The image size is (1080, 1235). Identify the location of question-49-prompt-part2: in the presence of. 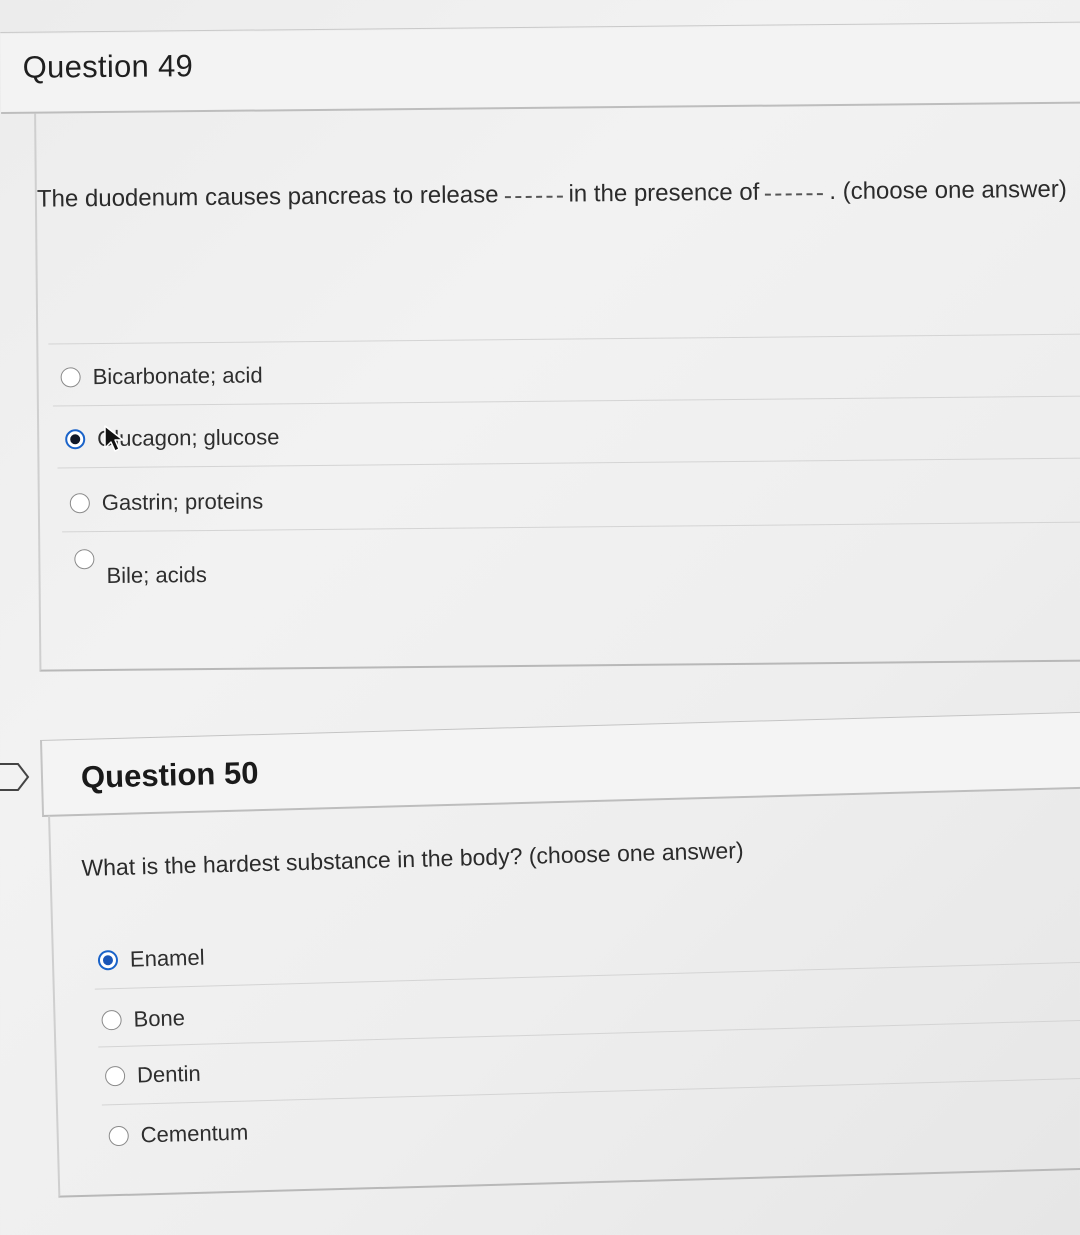
(664, 193).